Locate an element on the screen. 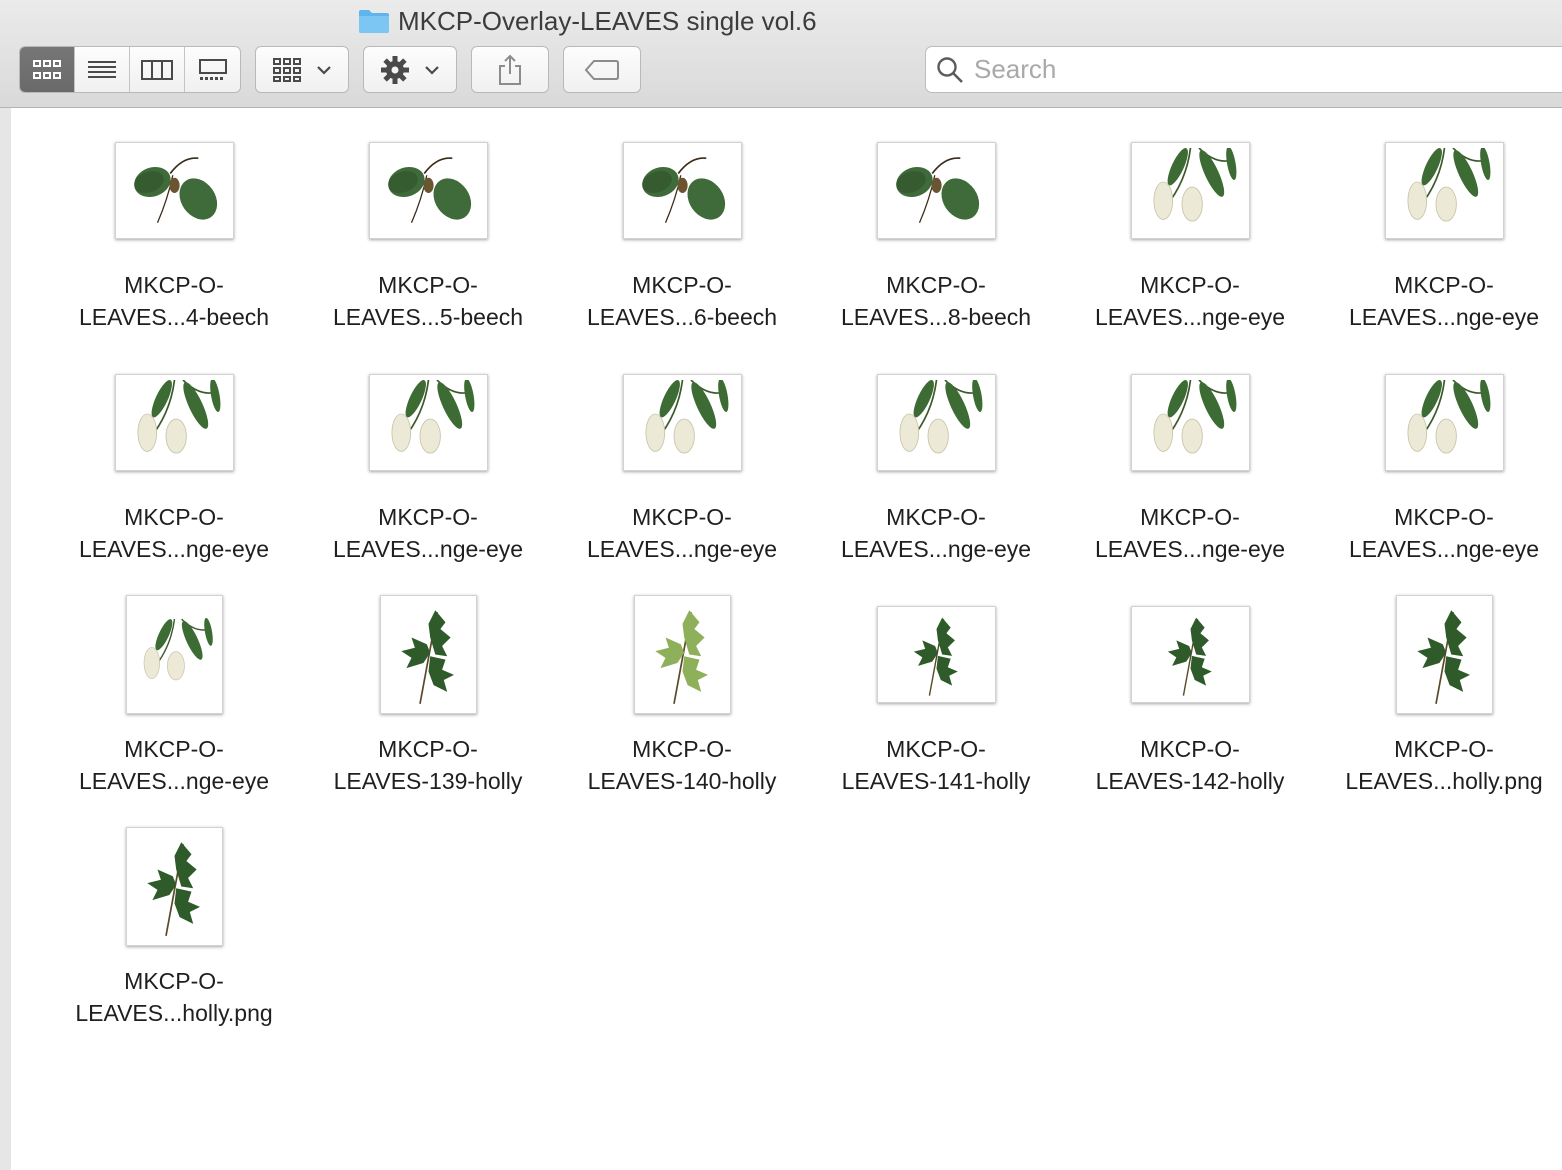  file-name: MKCP-O- LEAVES-141-holly is located at coordinates (936, 765).